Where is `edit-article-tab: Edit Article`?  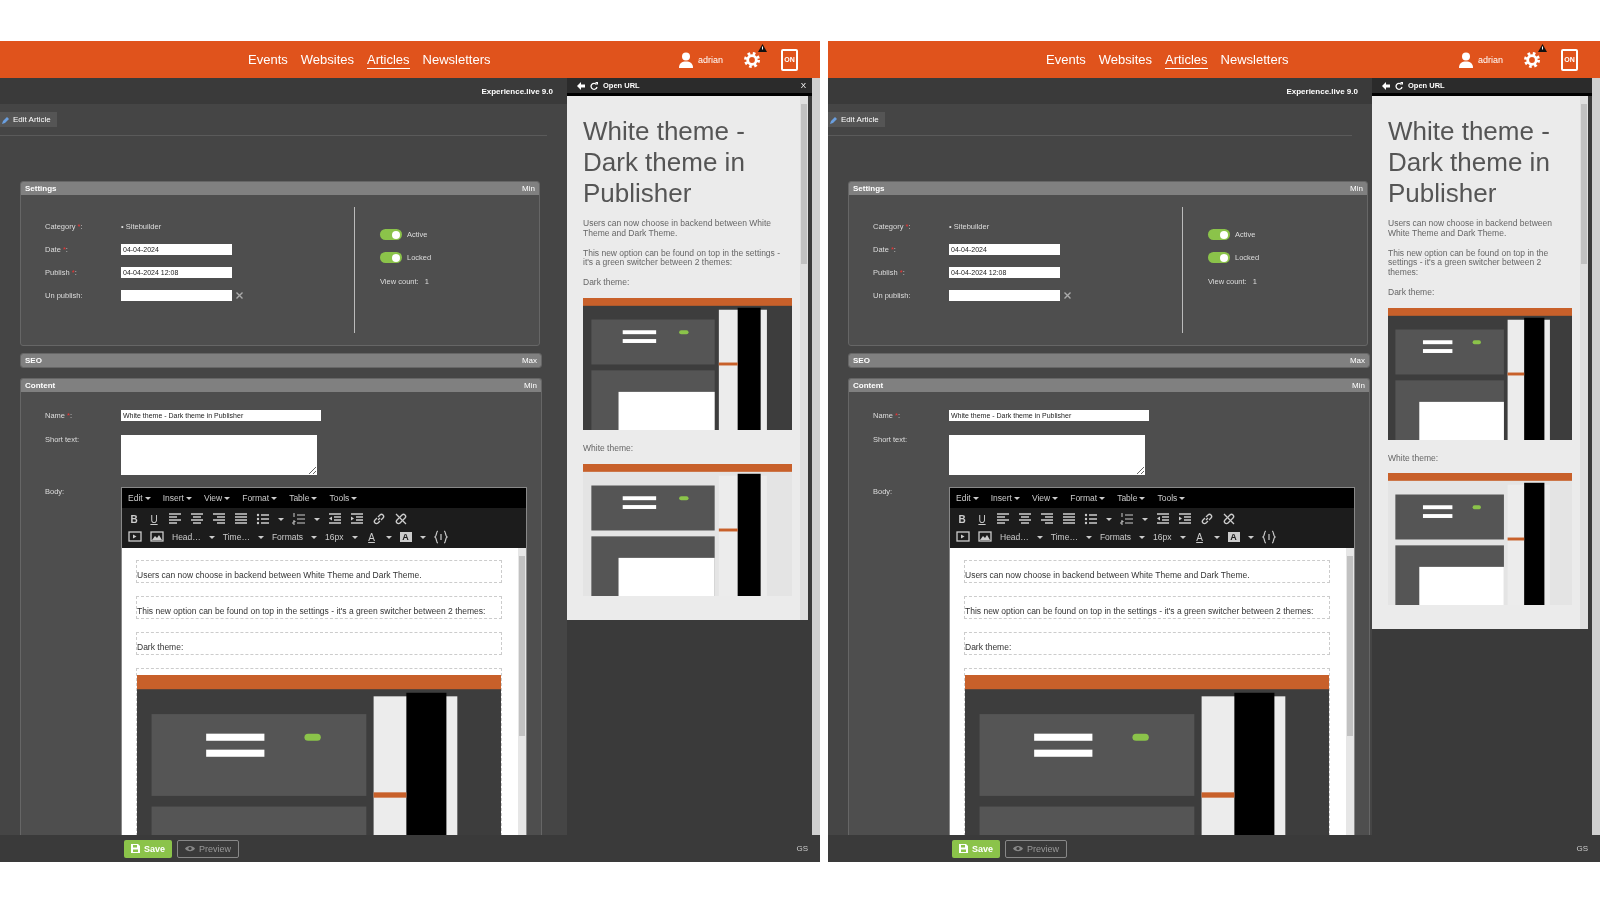 edit-article-tab: Edit Article is located at coordinates (28, 119).